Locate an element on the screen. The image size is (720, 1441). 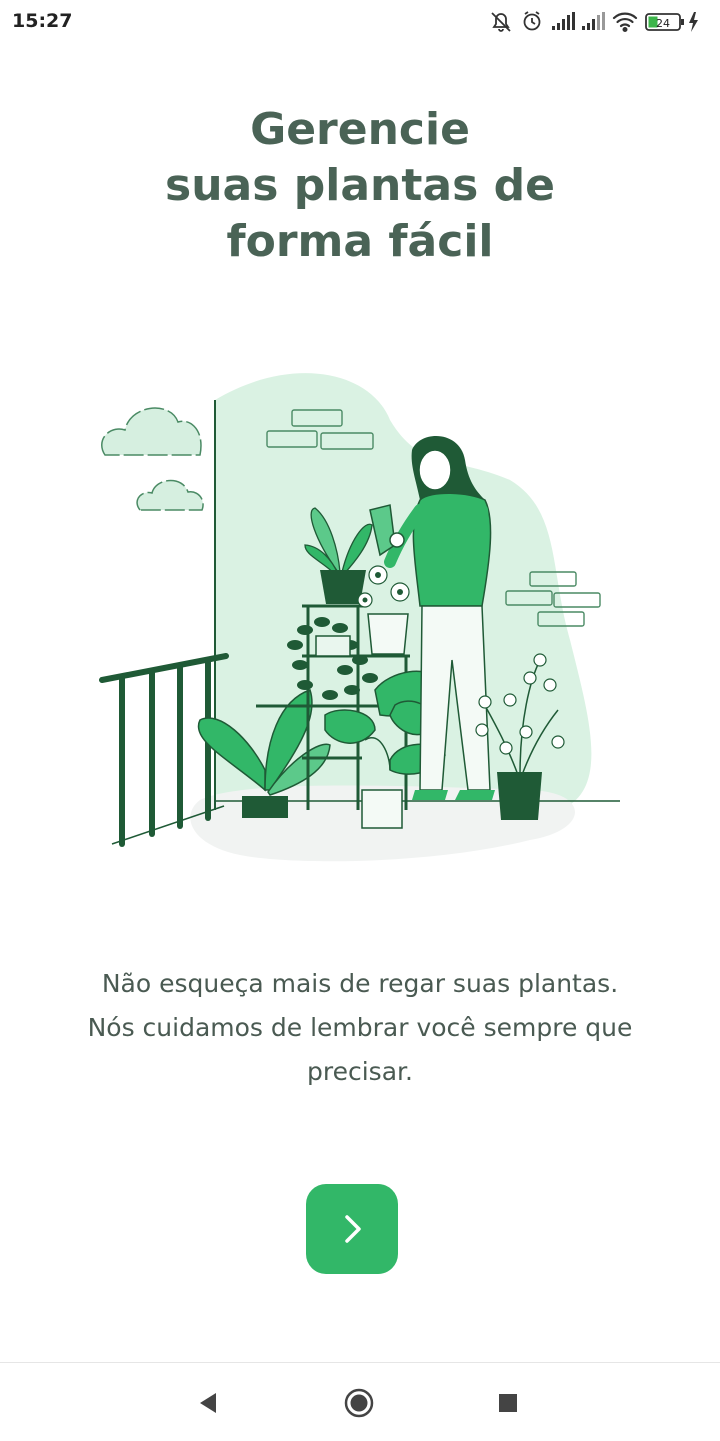
recents-icon is located at coordinates (508, 1403).